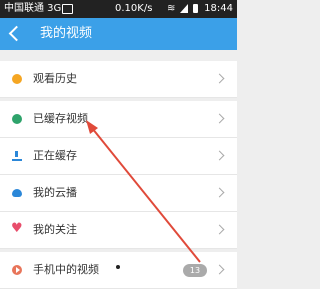 The height and width of the screenshot is (289, 320). I want to click on menu-item-cached-videos: 已缓存视频, so click(118, 119).